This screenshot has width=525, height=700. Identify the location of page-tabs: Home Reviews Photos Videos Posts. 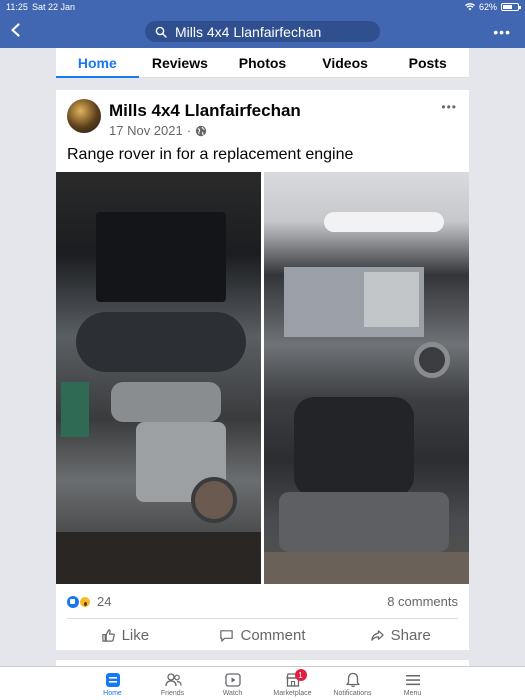
(262, 63).